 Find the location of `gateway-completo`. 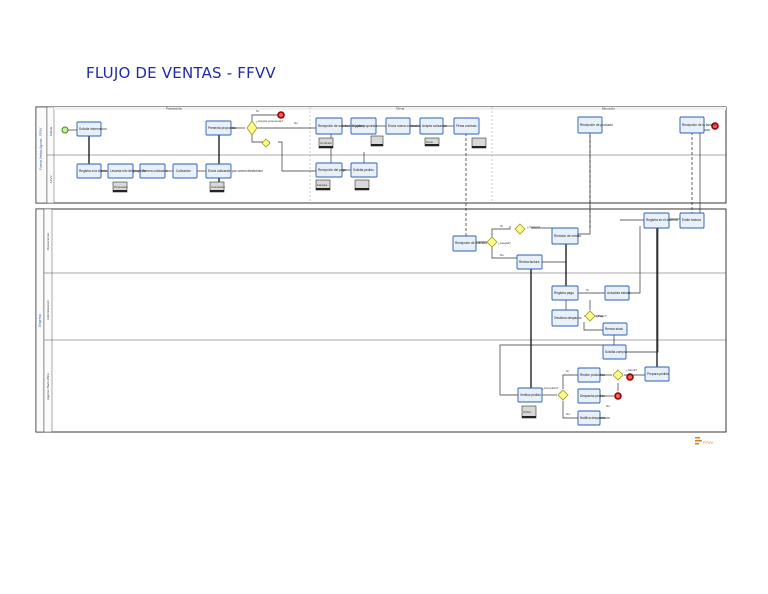

gateway-completo is located at coordinates (563, 395).